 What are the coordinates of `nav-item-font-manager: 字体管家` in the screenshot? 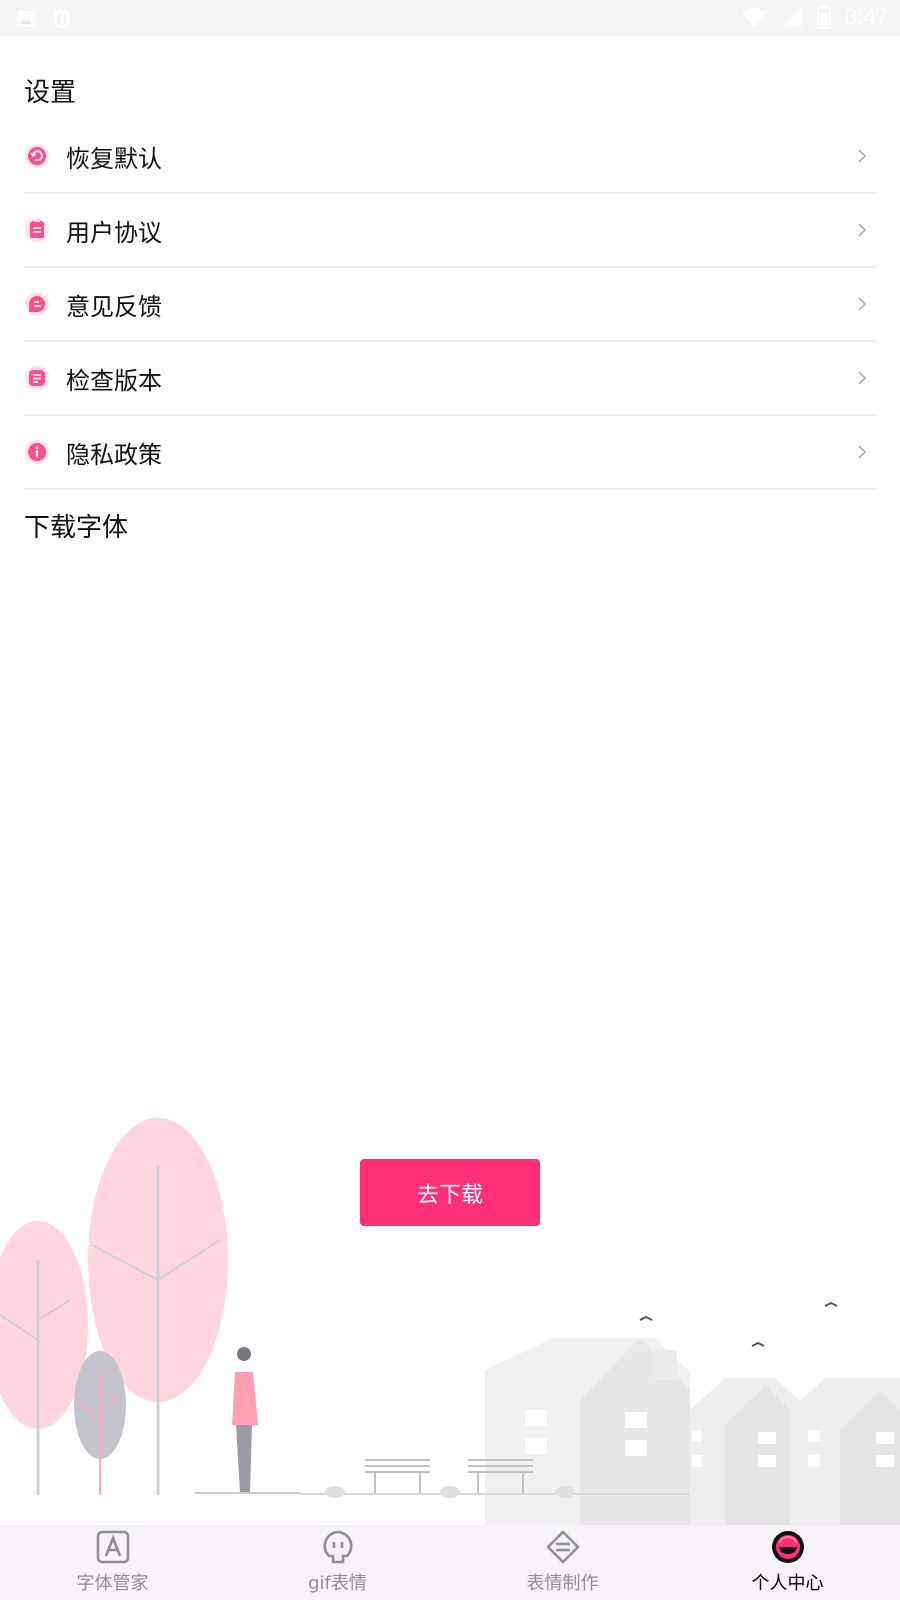 It's located at (112, 1562).